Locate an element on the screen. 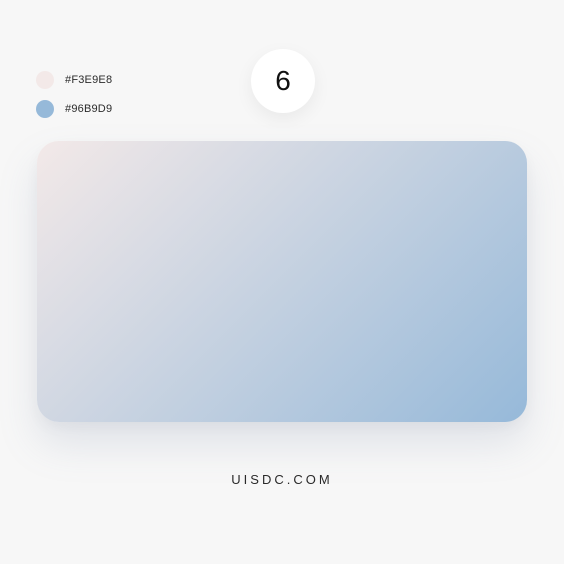 Image resolution: width=564 pixels, height=564 pixels. palette-number-badge: 6 is located at coordinates (283, 81).